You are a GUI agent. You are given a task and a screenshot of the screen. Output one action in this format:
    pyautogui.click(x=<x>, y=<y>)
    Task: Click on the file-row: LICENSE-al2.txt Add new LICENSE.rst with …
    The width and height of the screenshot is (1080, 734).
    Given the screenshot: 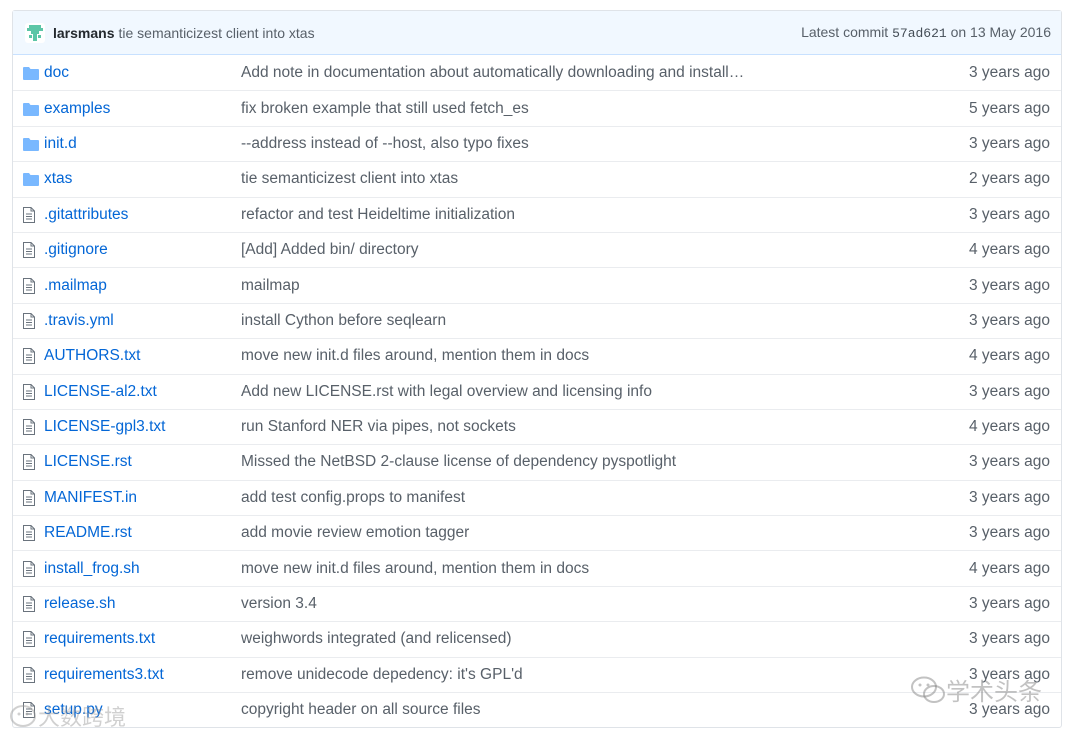 What is the action you would take?
    pyautogui.click(x=537, y=391)
    